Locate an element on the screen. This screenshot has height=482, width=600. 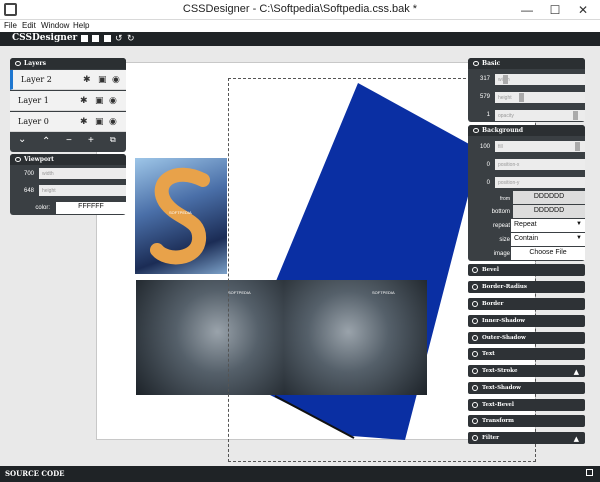
position-y-value: 0 is located at coordinates (479, 183).